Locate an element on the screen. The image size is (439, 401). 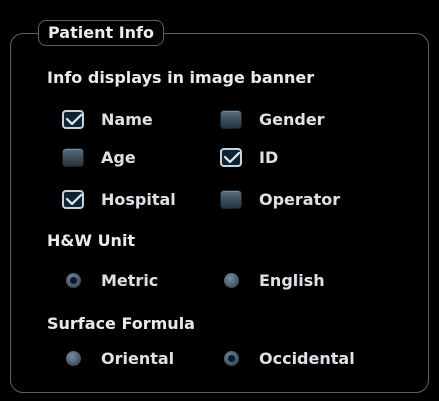
hospital-checkbox-label: Hospital is located at coordinates (138, 199).